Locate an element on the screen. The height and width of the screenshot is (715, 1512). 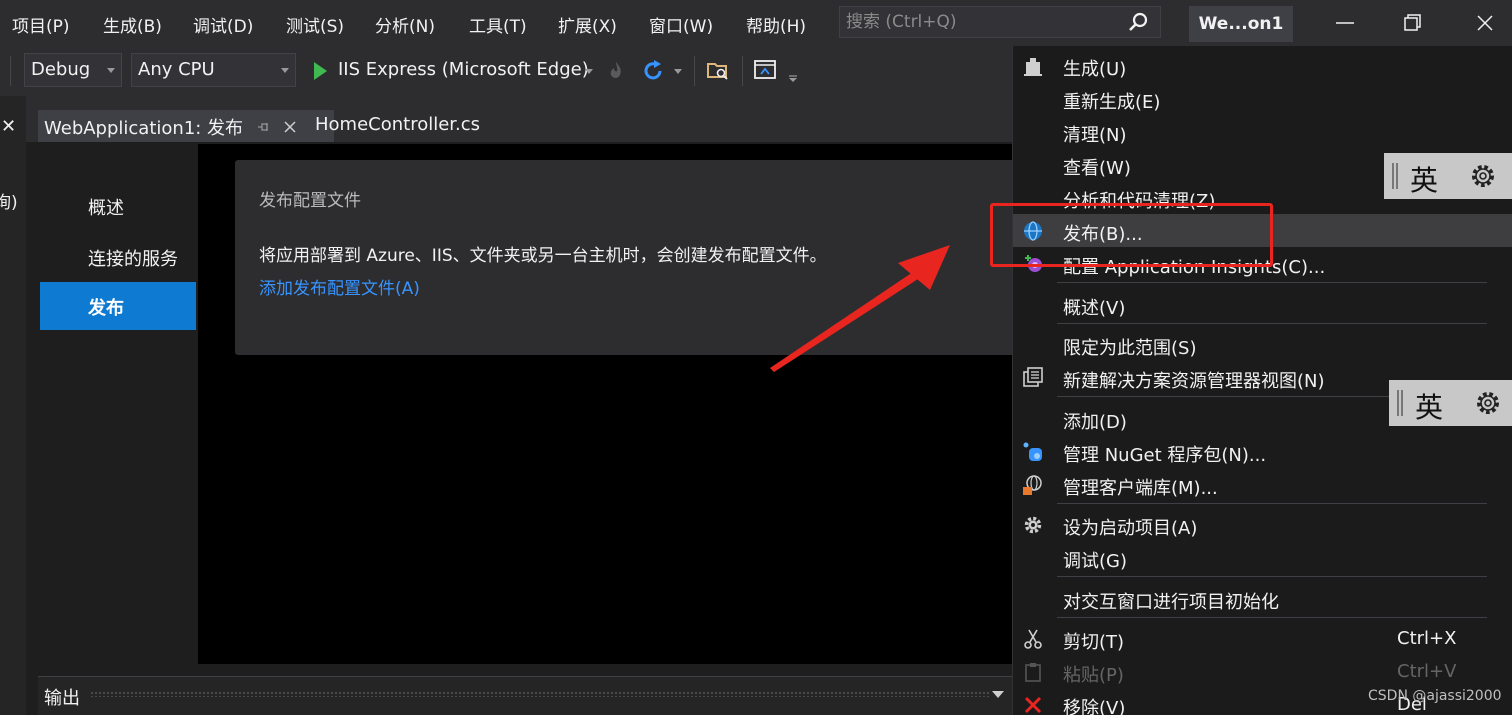
nav-item-publish: 发布 is located at coordinates (118, 306).